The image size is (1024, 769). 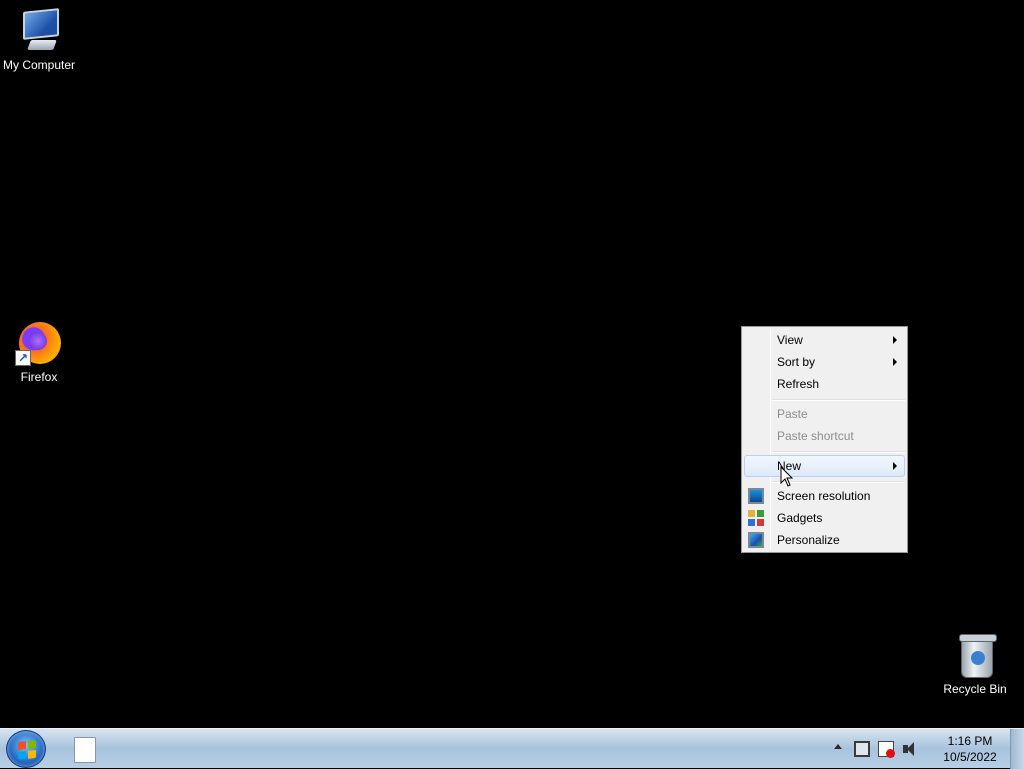 I want to click on menu-item-gadgets: Gadgets, so click(x=824, y=518).